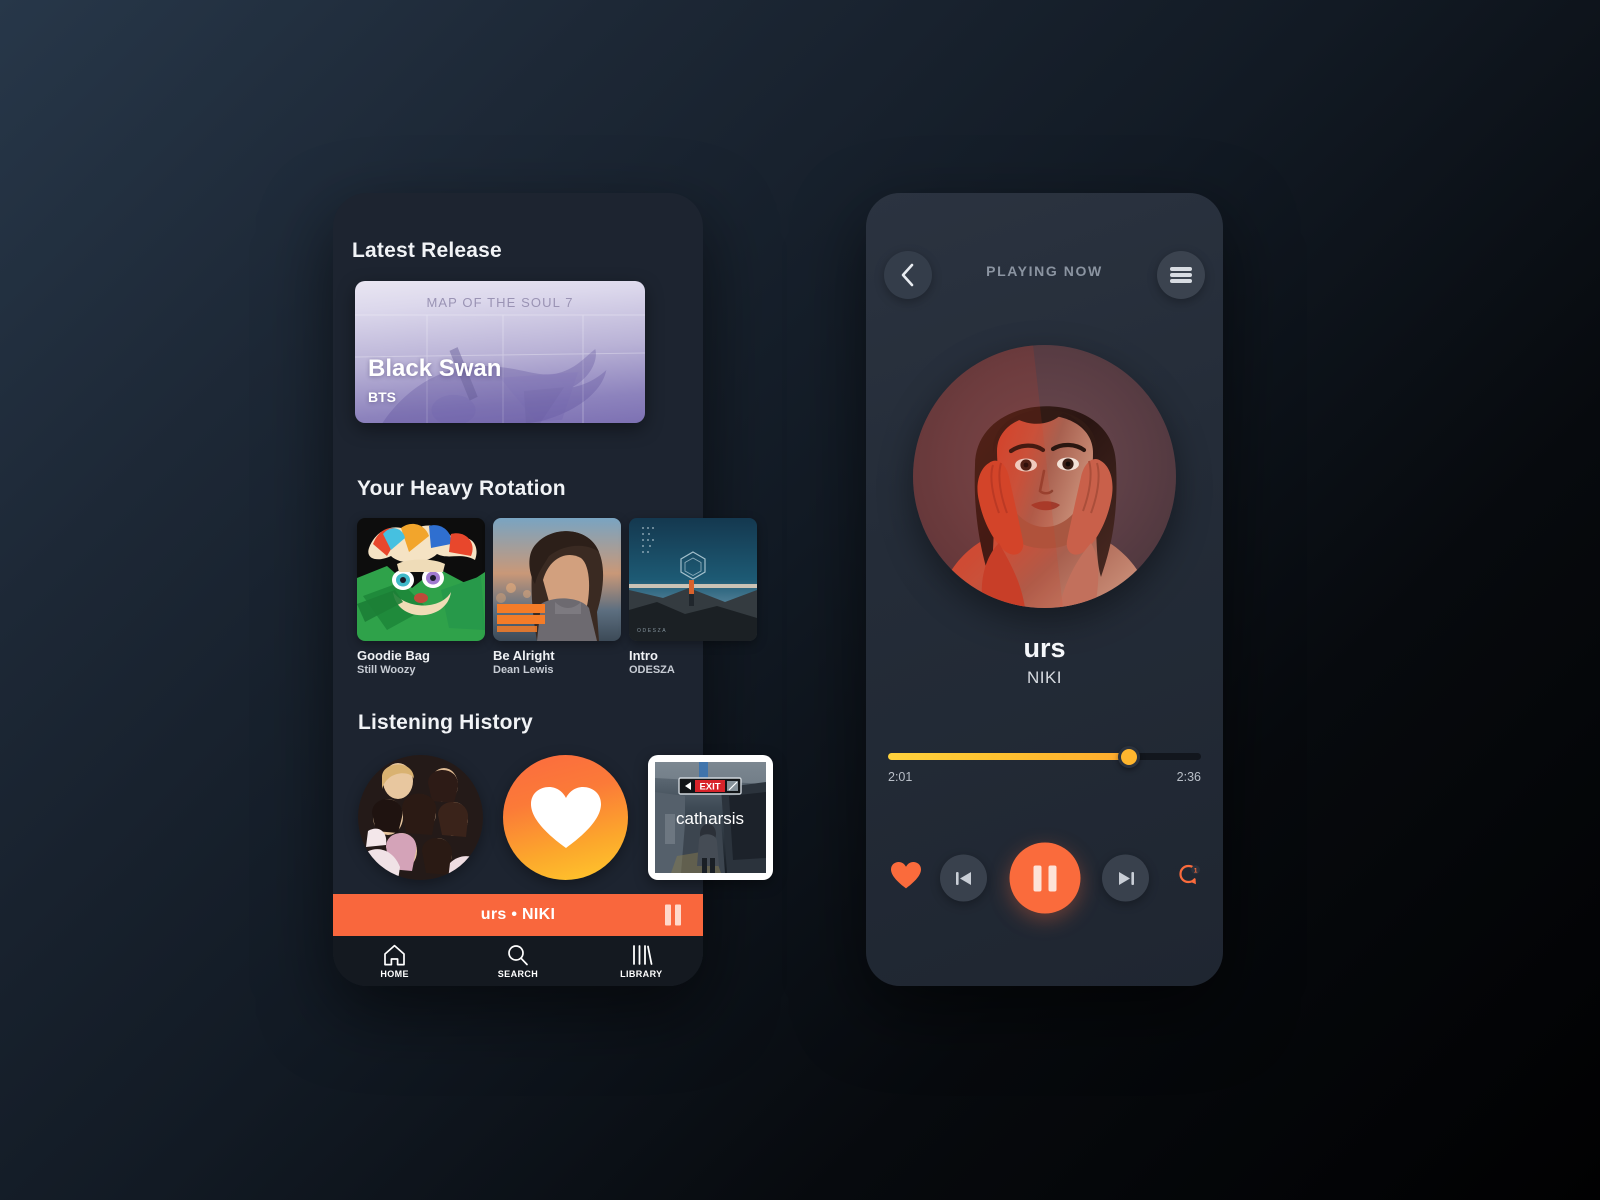  I want to click on menu-button, so click(1181, 275).